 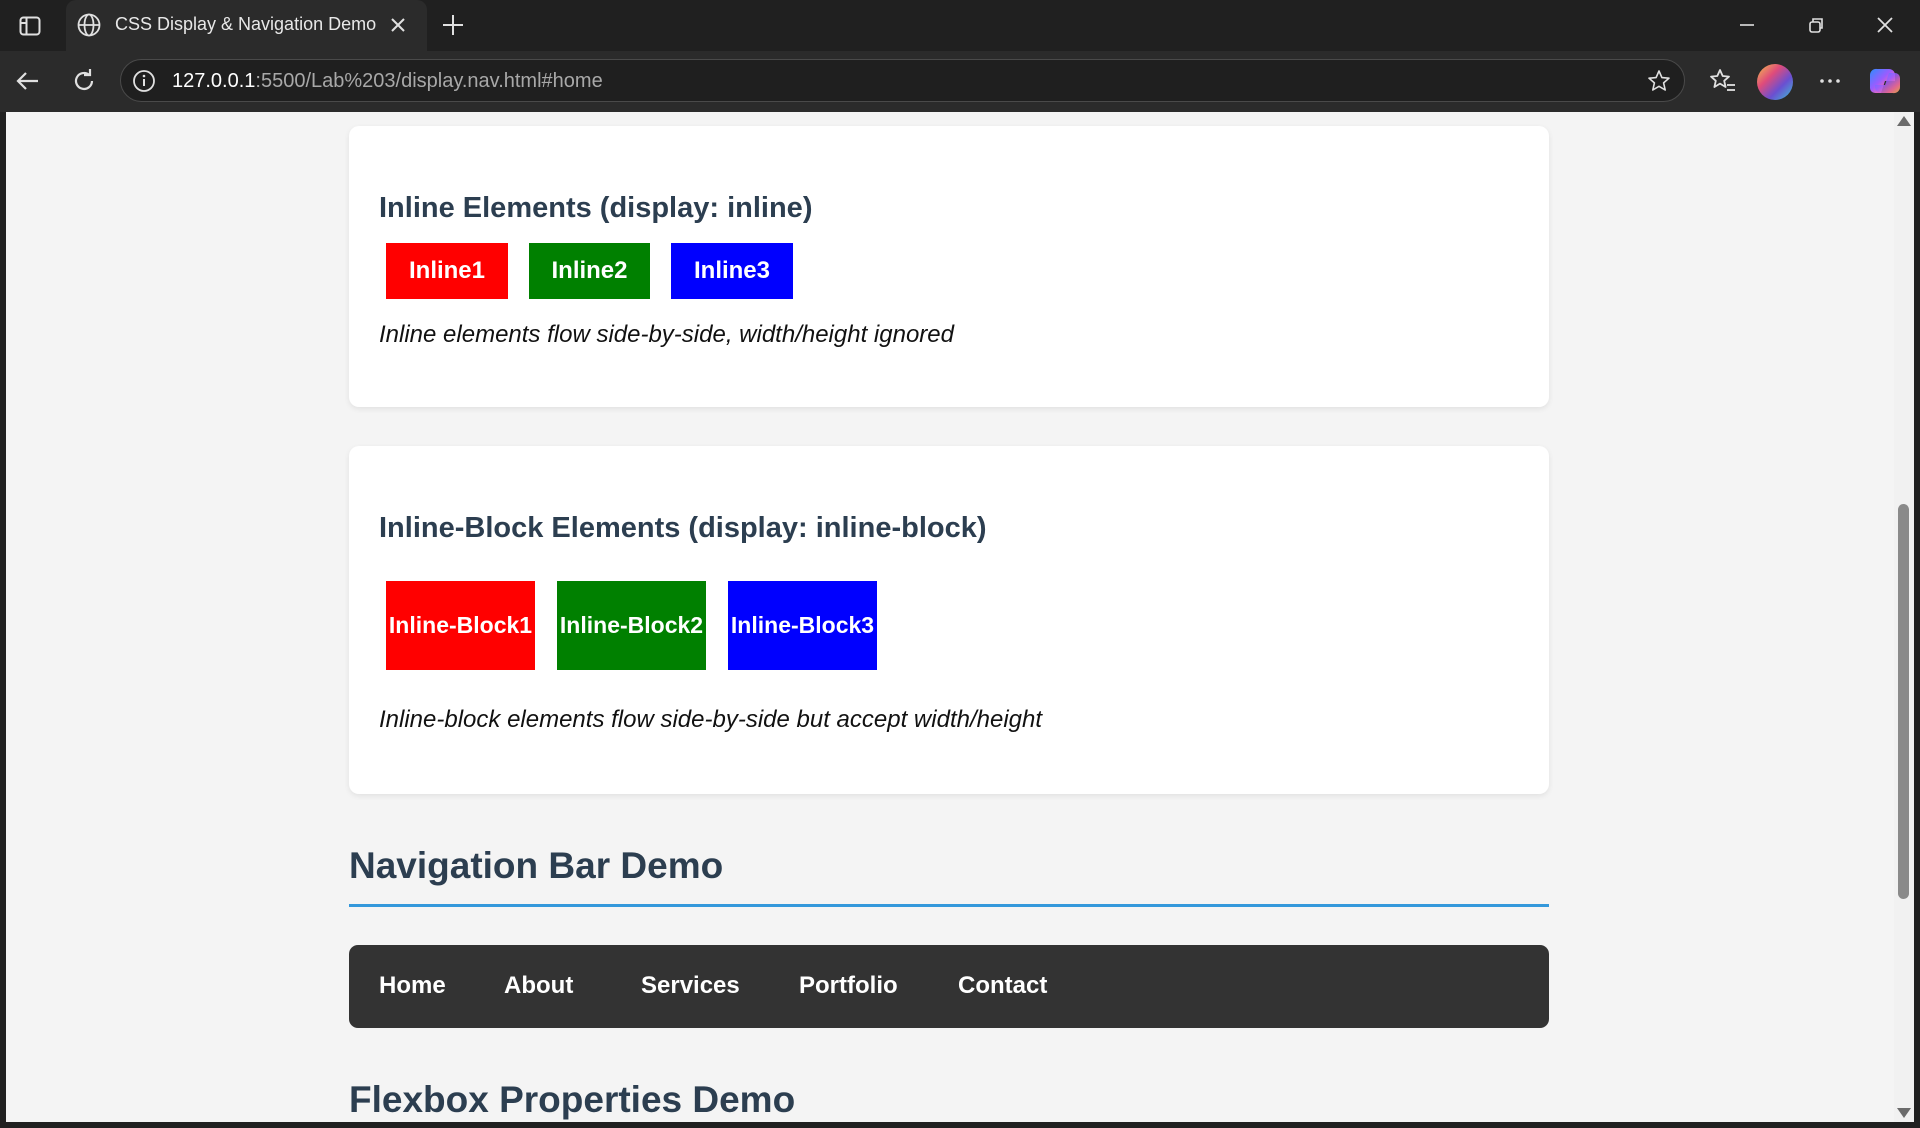 I want to click on nav-demo-heading: Navigation Bar Demo, so click(x=536, y=865).